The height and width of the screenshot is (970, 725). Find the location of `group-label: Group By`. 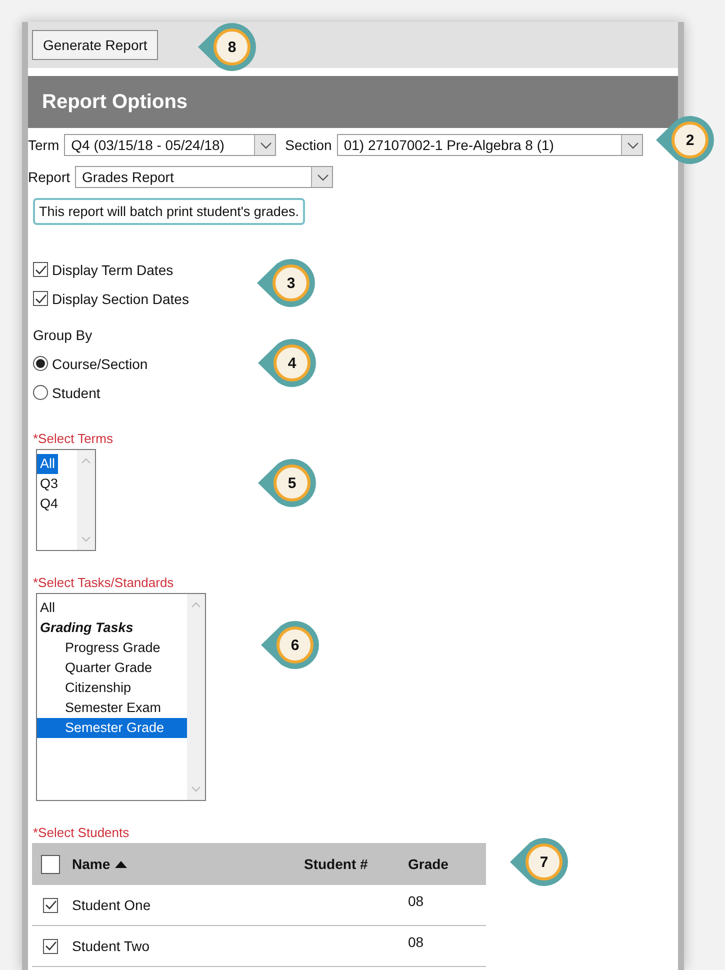

group-label: Group By is located at coordinates (63, 335).